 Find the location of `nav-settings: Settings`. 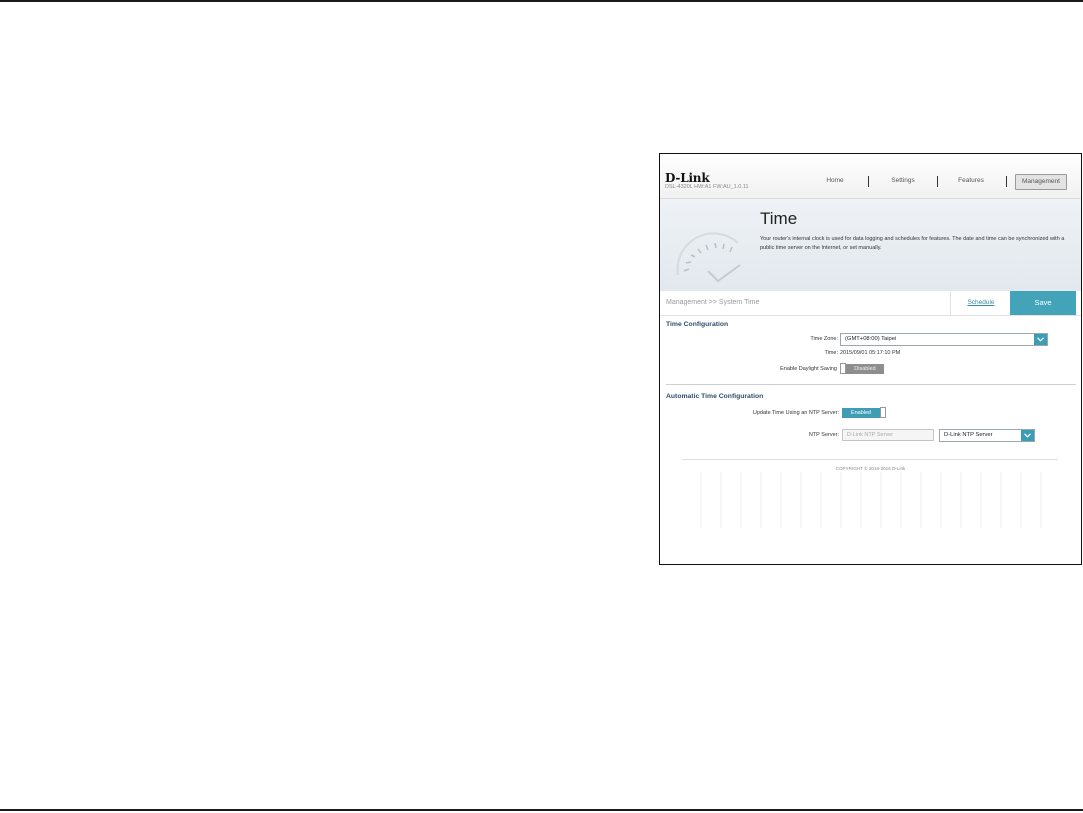

nav-settings: Settings is located at coordinates (903, 181).